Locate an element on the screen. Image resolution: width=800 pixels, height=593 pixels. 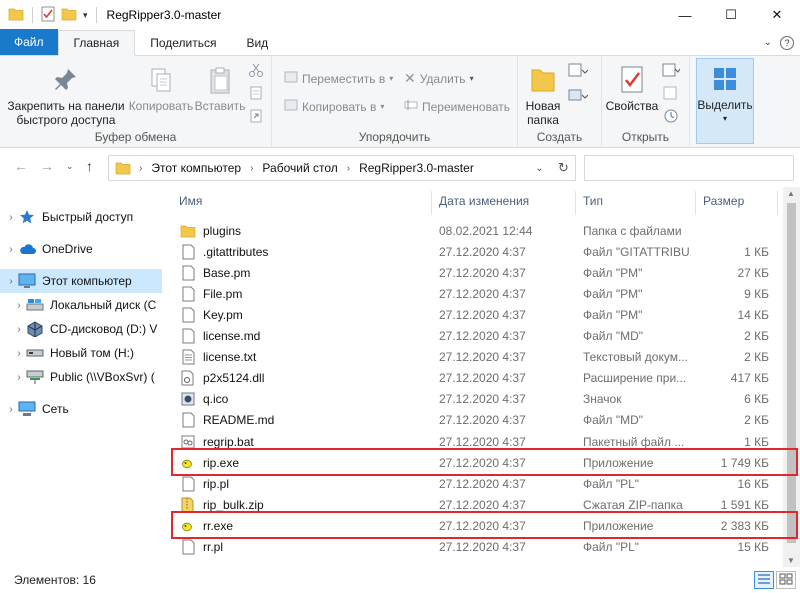
file-row: q.ico 27.12.2020 4:37 Значок 6 КБ is located at coordinates (474, 399).